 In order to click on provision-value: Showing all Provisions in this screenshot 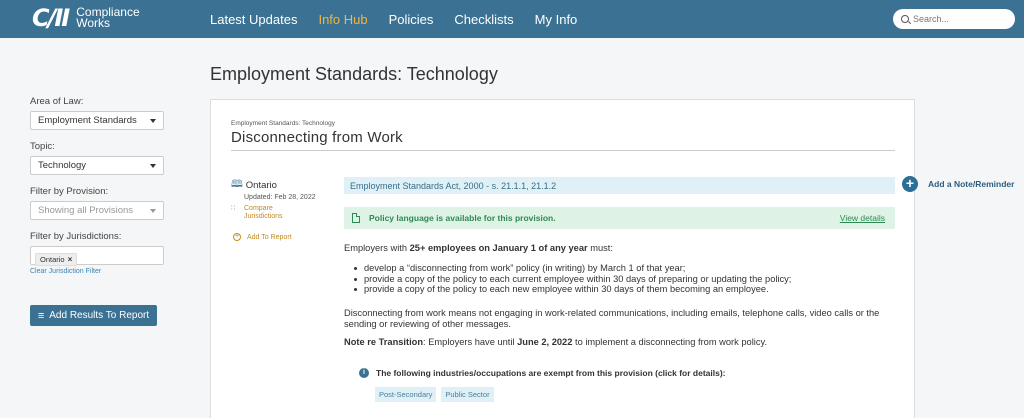, I will do `click(86, 210)`.